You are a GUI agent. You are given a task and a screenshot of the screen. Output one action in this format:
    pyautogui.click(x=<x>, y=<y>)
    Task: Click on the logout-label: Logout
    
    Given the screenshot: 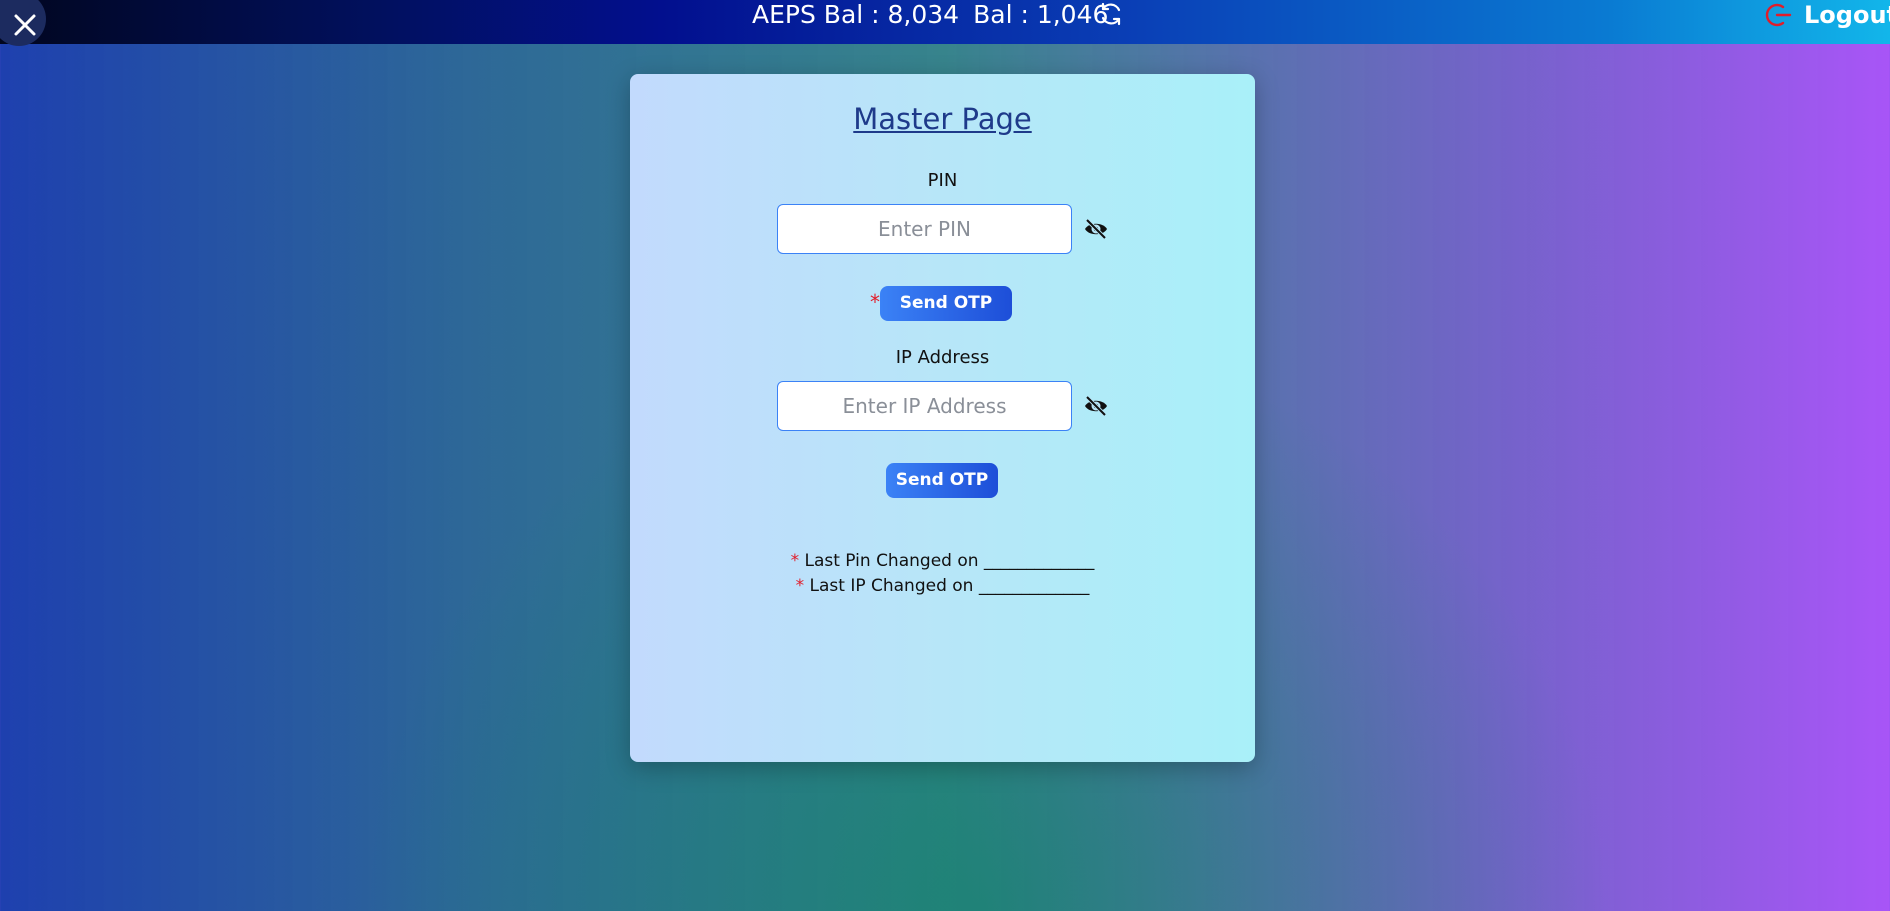 What is the action you would take?
    pyautogui.click(x=1847, y=15)
    